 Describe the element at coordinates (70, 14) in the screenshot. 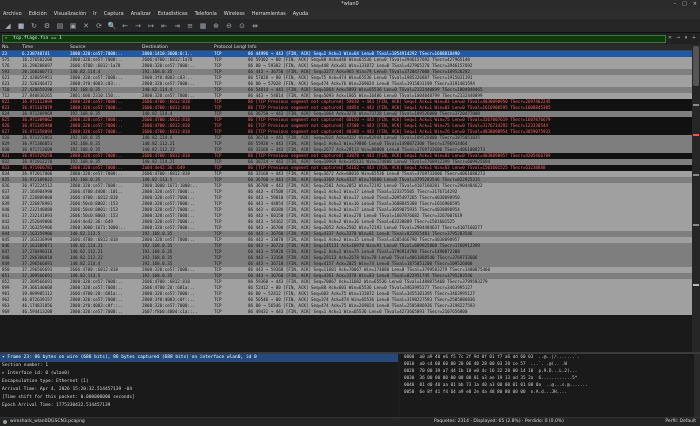

I see `menu-item-visualización: Visualización` at that location.